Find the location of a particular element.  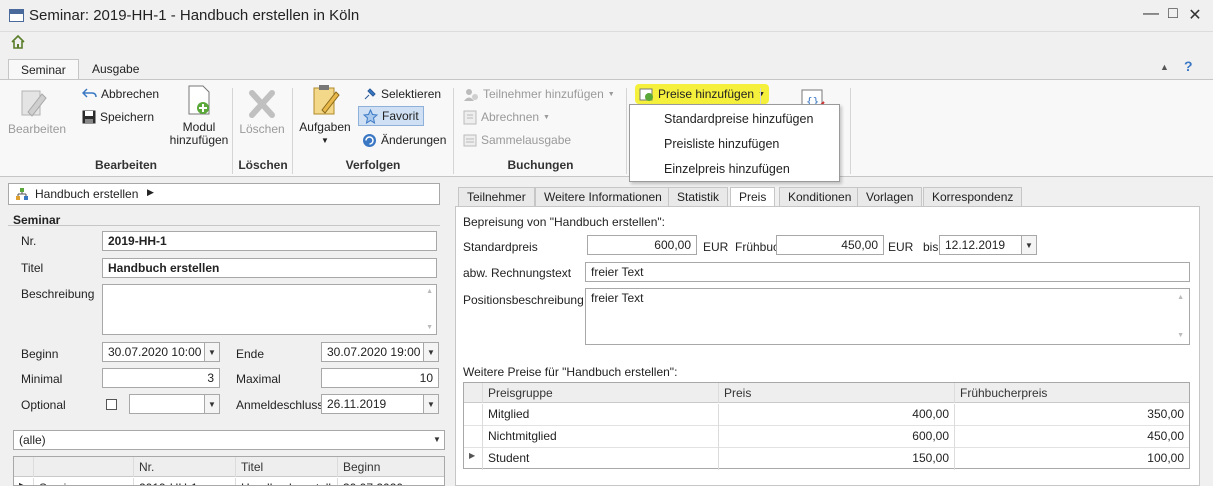

grid-header-spacer is located at coordinates (24, 467).